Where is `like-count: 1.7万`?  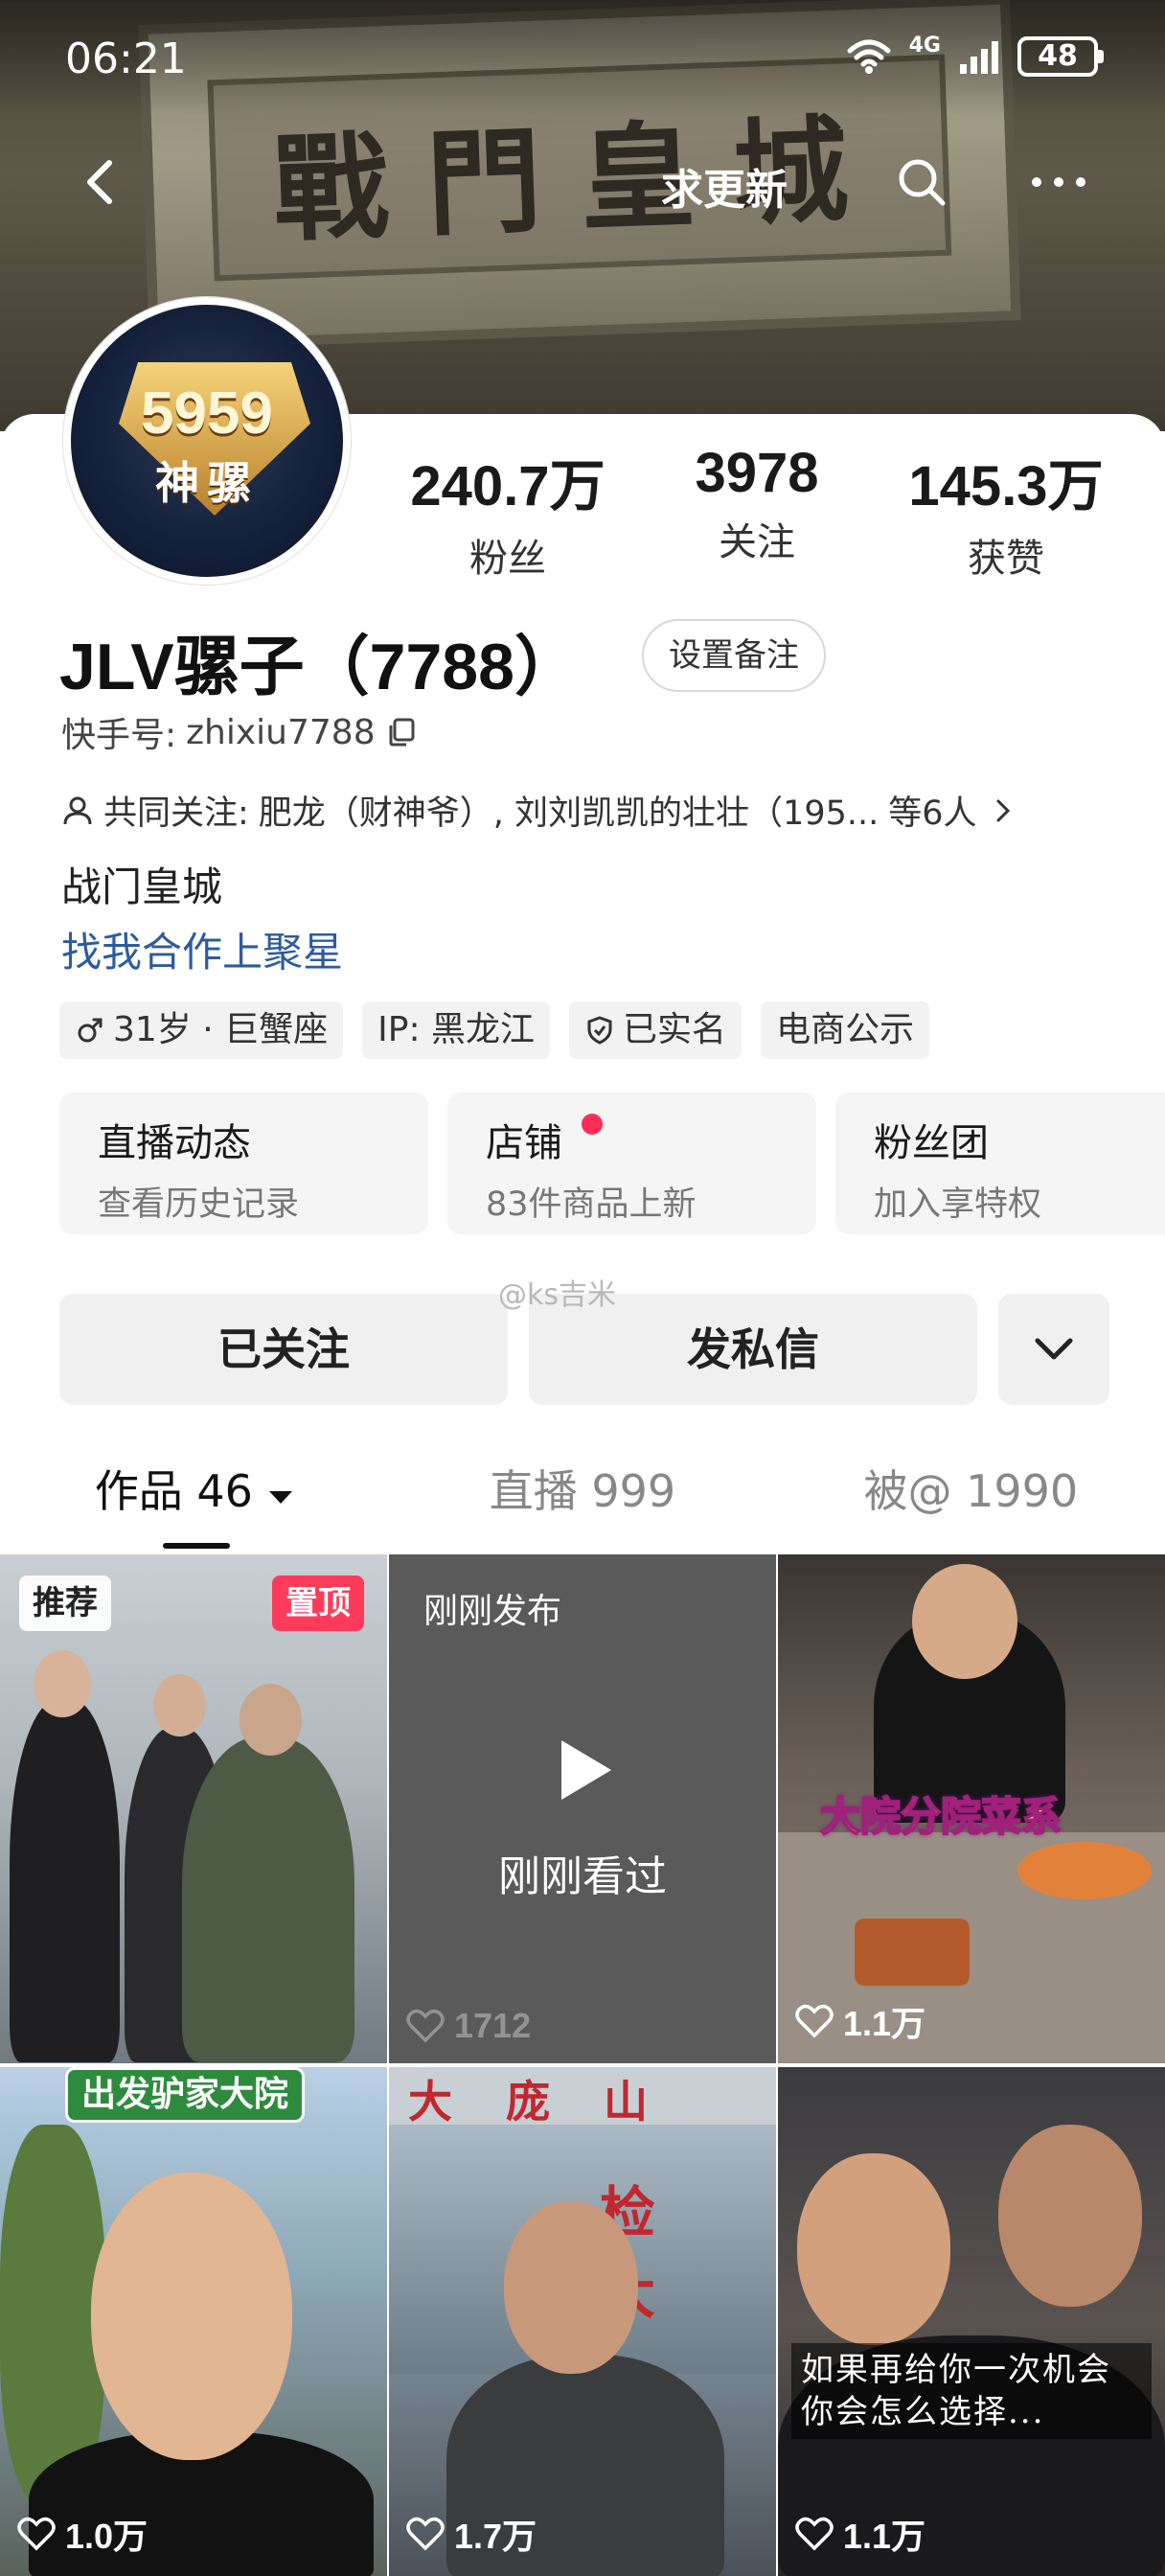
like-count: 1.7万 is located at coordinates (472, 2534).